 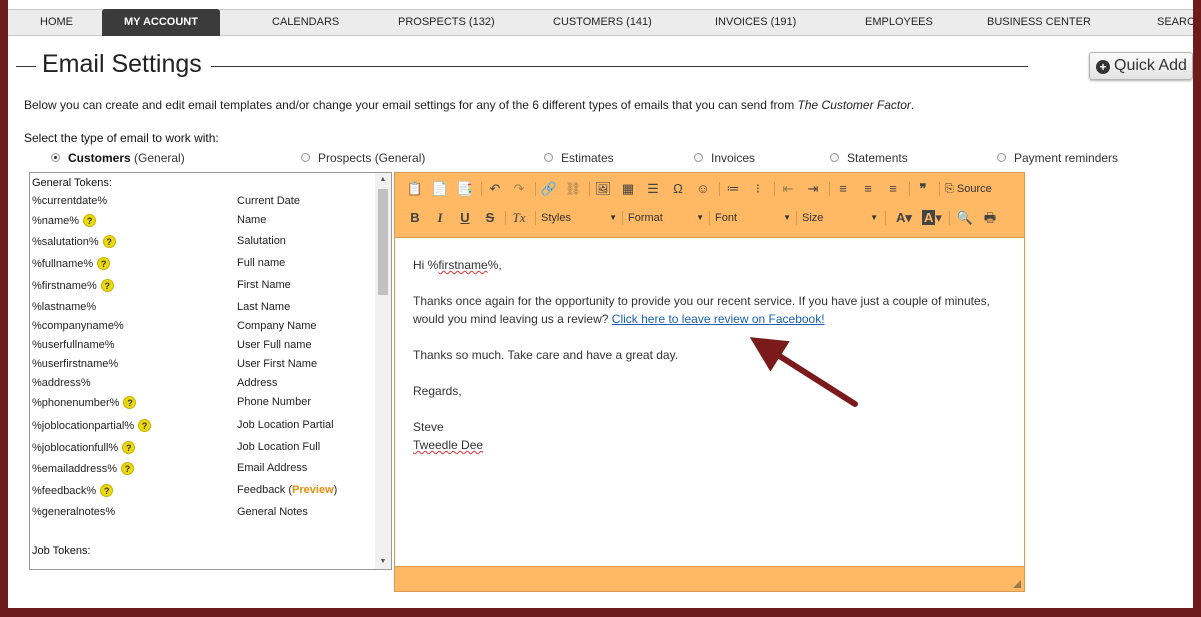 What do you see at coordinates (965, 218) in the screenshot?
I see `preview-icon: 🔍` at bounding box center [965, 218].